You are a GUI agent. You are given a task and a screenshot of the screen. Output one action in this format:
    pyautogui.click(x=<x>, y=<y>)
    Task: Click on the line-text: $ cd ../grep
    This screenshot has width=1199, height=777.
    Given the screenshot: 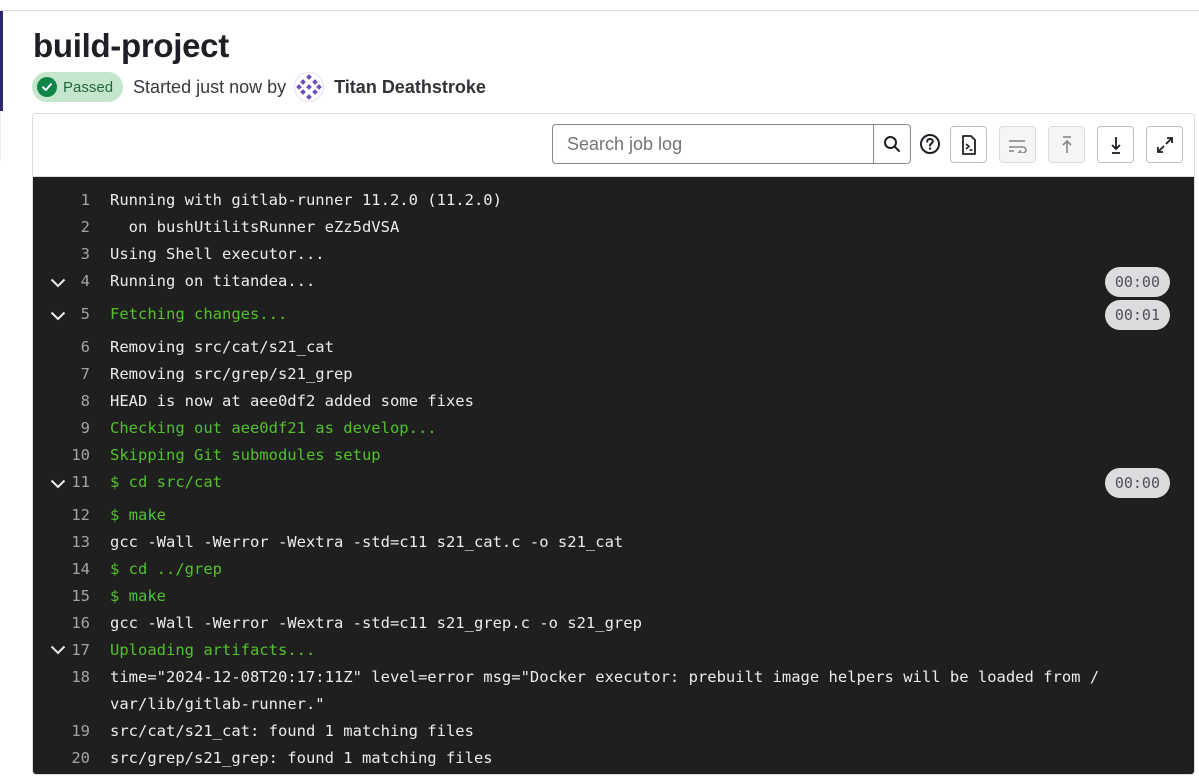 What is the action you would take?
    pyautogui.click(x=166, y=569)
    